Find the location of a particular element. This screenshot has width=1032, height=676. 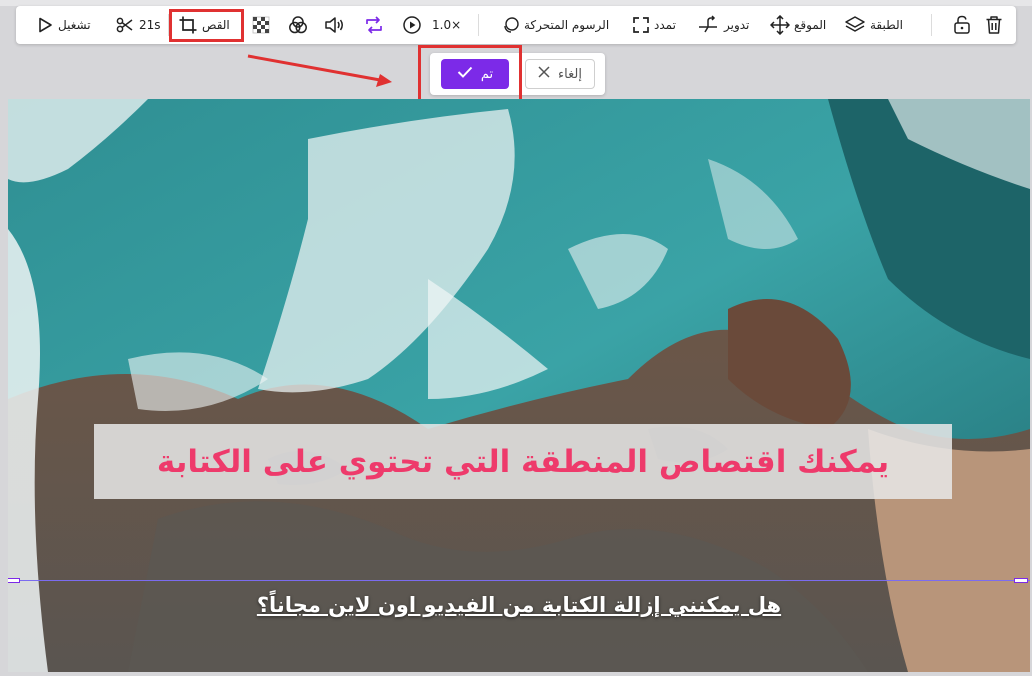

trash-icon is located at coordinates (994, 25).